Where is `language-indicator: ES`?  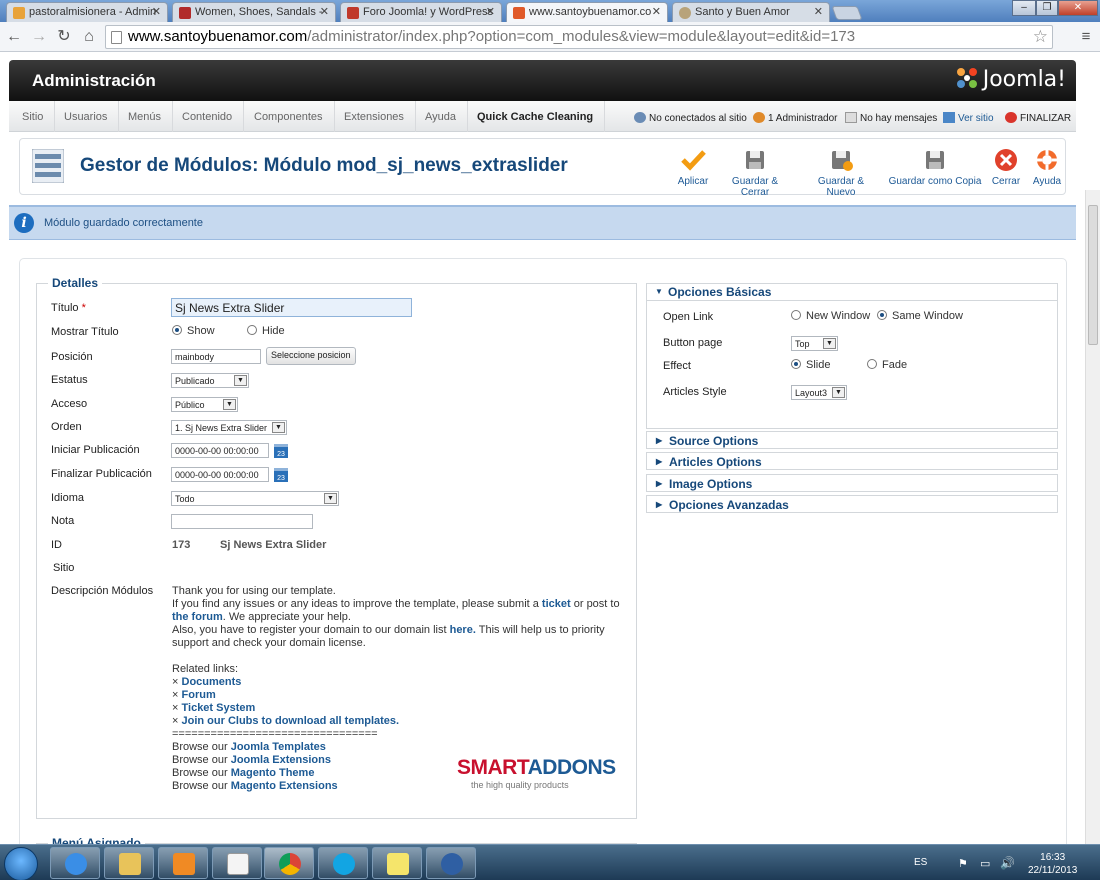 language-indicator: ES is located at coordinates (920, 862).